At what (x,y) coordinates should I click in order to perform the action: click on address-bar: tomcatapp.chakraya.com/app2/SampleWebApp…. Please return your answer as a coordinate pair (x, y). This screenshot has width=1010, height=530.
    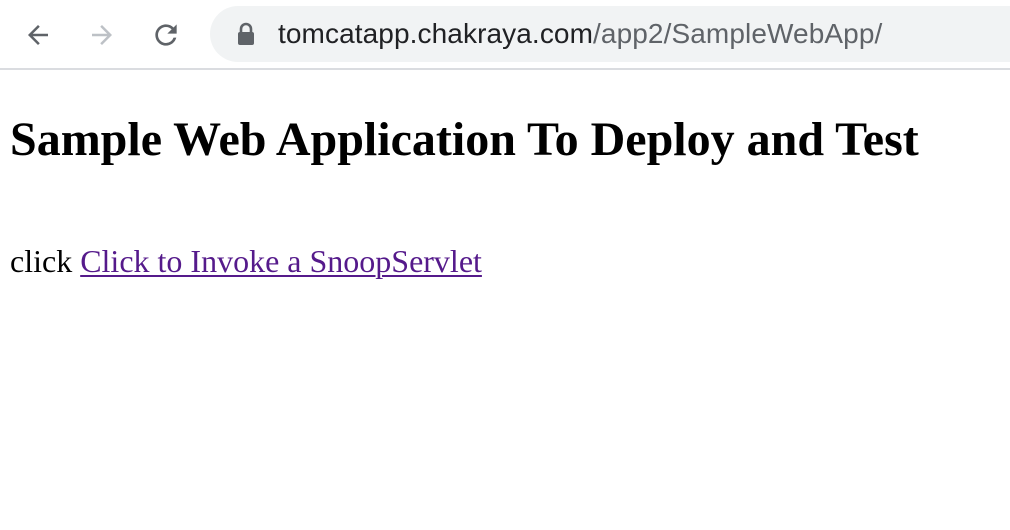
    Looking at the image, I should click on (610, 34).